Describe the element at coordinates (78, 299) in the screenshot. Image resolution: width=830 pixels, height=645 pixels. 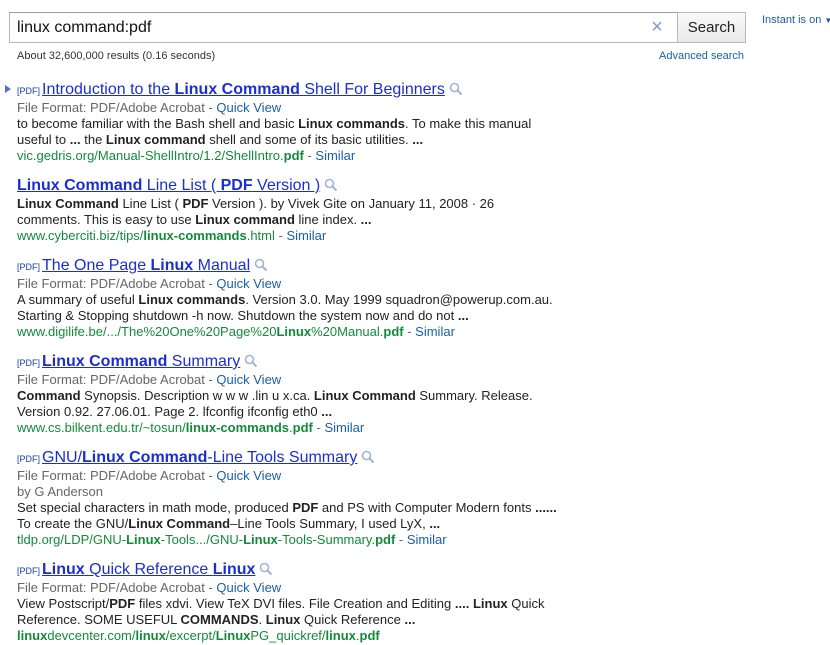
I see `result-snippet-text: A summary of useful` at that location.